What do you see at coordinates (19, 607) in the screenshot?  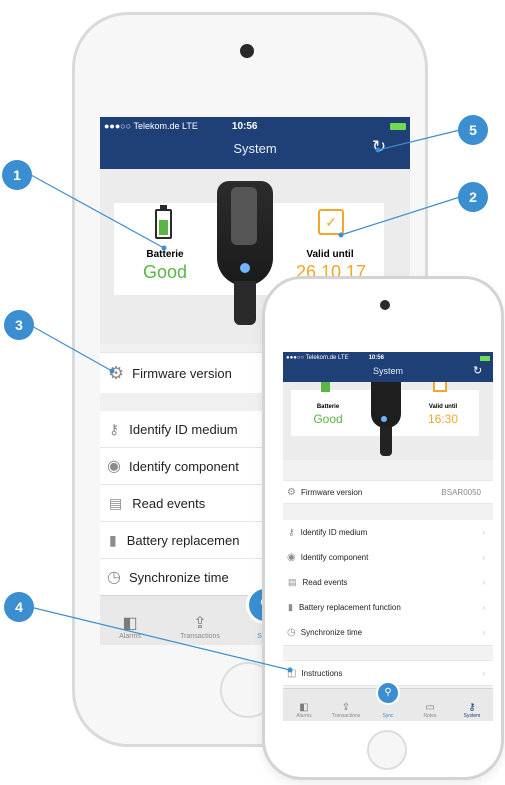 I see `callout-badge-4: 4` at bounding box center [19, 607].